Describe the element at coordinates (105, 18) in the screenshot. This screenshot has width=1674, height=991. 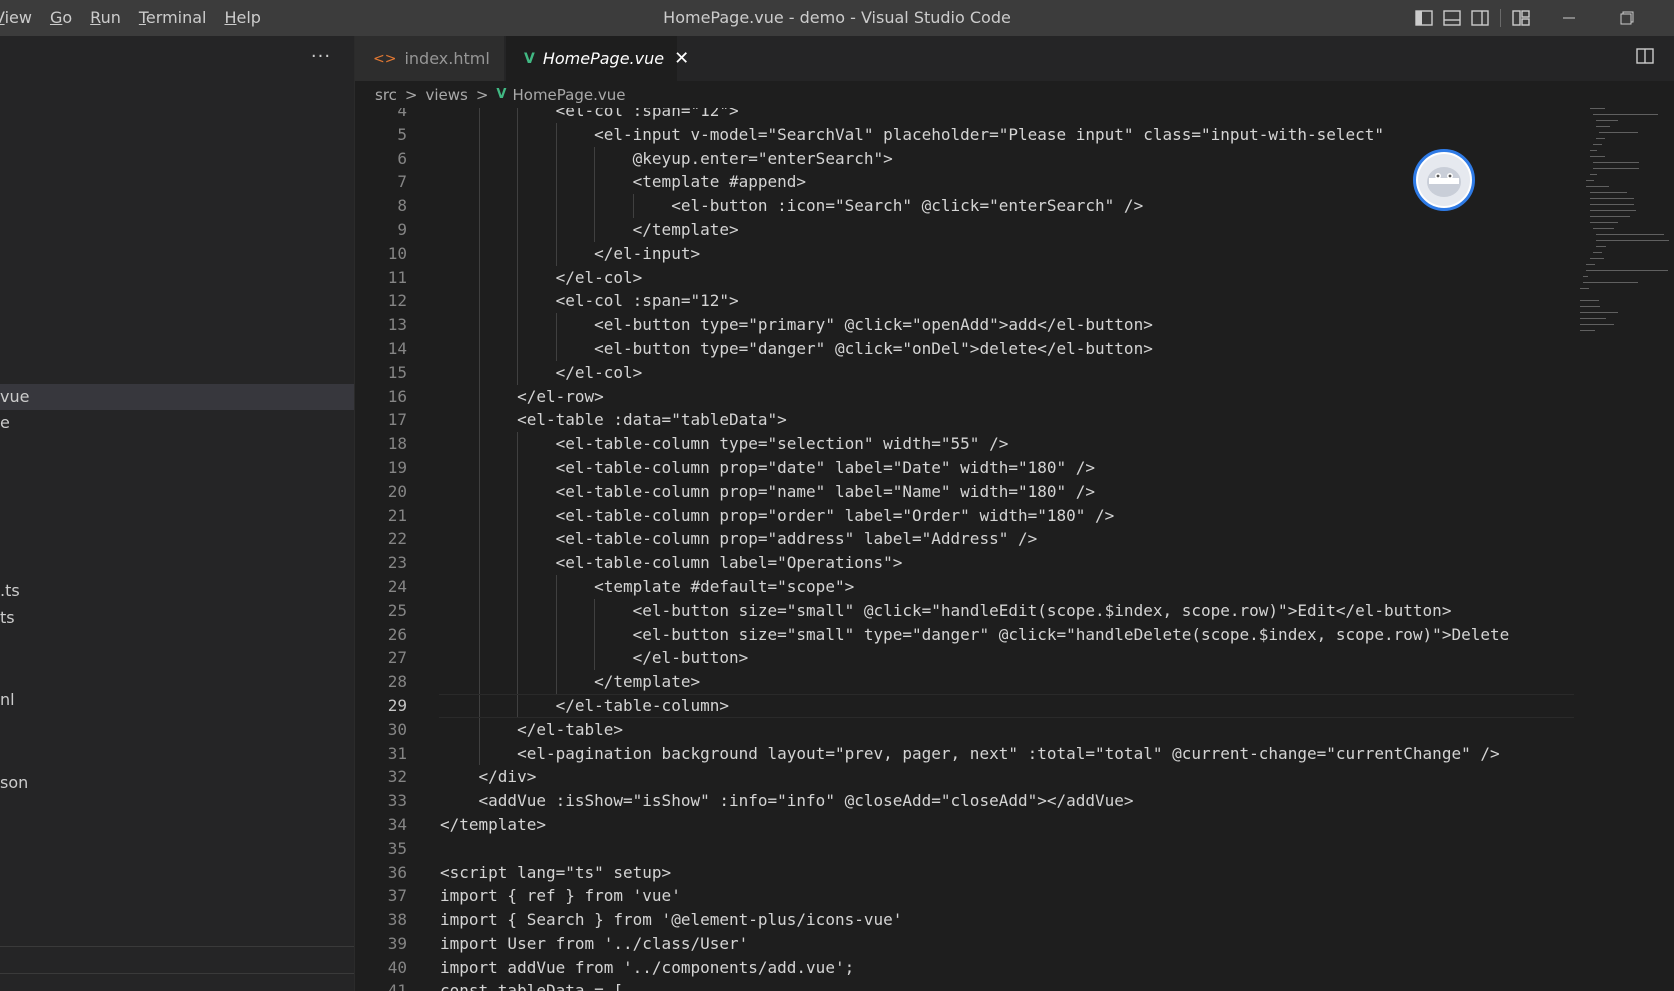
I see `menu-run: Run` at that location.